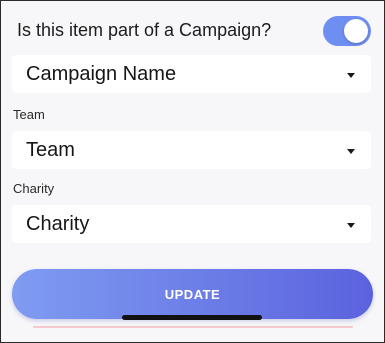 Image resolution: width=385 pixels, height=343 pixels. I want to click on home-indicator, so click(192, 317).